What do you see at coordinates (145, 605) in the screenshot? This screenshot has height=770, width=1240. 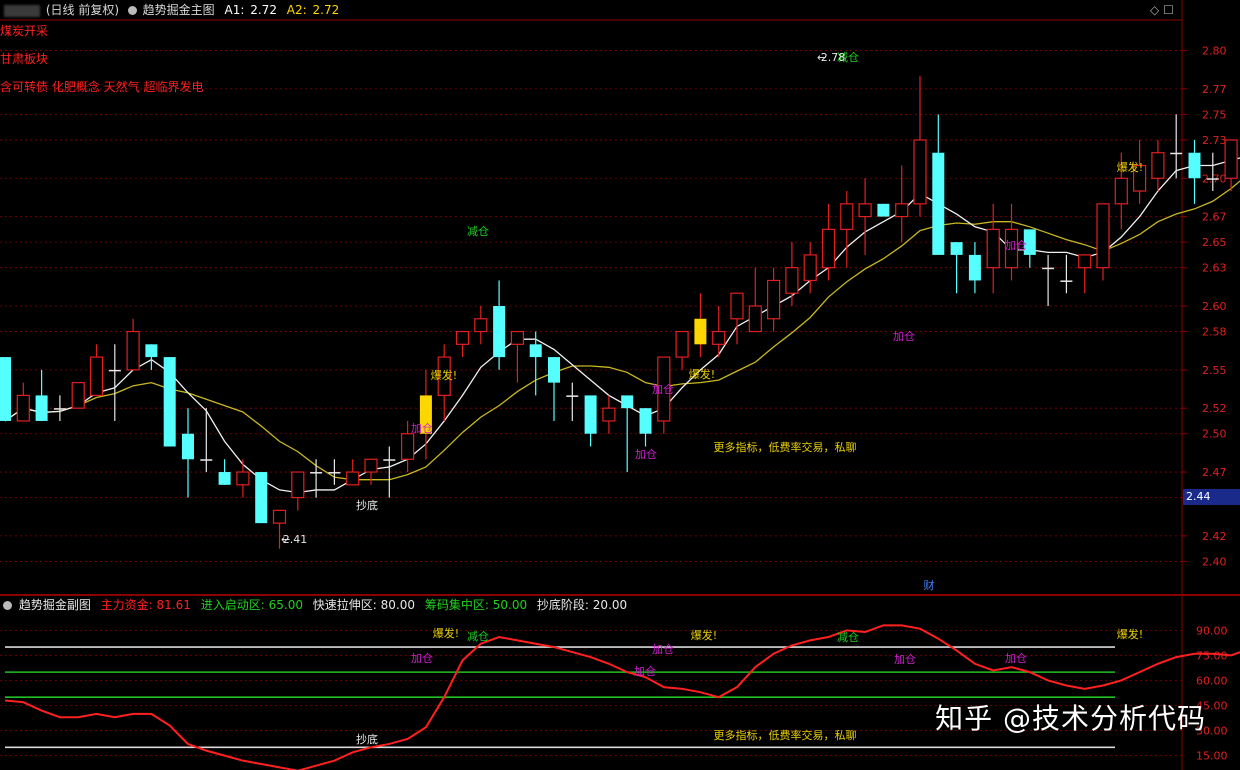 I see `legend-main-fund: 主力资金: 81.61` at bounding box center [145, 605].